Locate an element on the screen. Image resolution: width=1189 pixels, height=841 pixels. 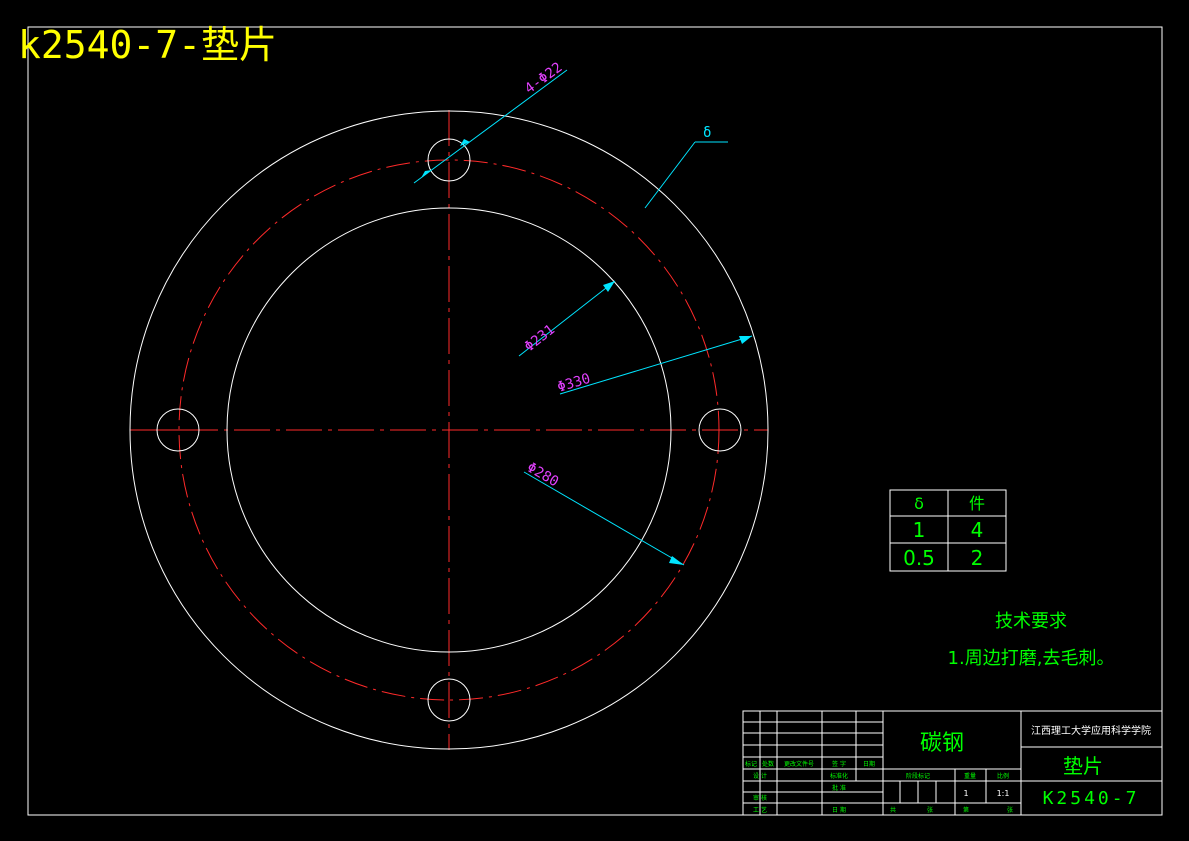
tb-label: 日 期 is located at coordinates (839, 810).